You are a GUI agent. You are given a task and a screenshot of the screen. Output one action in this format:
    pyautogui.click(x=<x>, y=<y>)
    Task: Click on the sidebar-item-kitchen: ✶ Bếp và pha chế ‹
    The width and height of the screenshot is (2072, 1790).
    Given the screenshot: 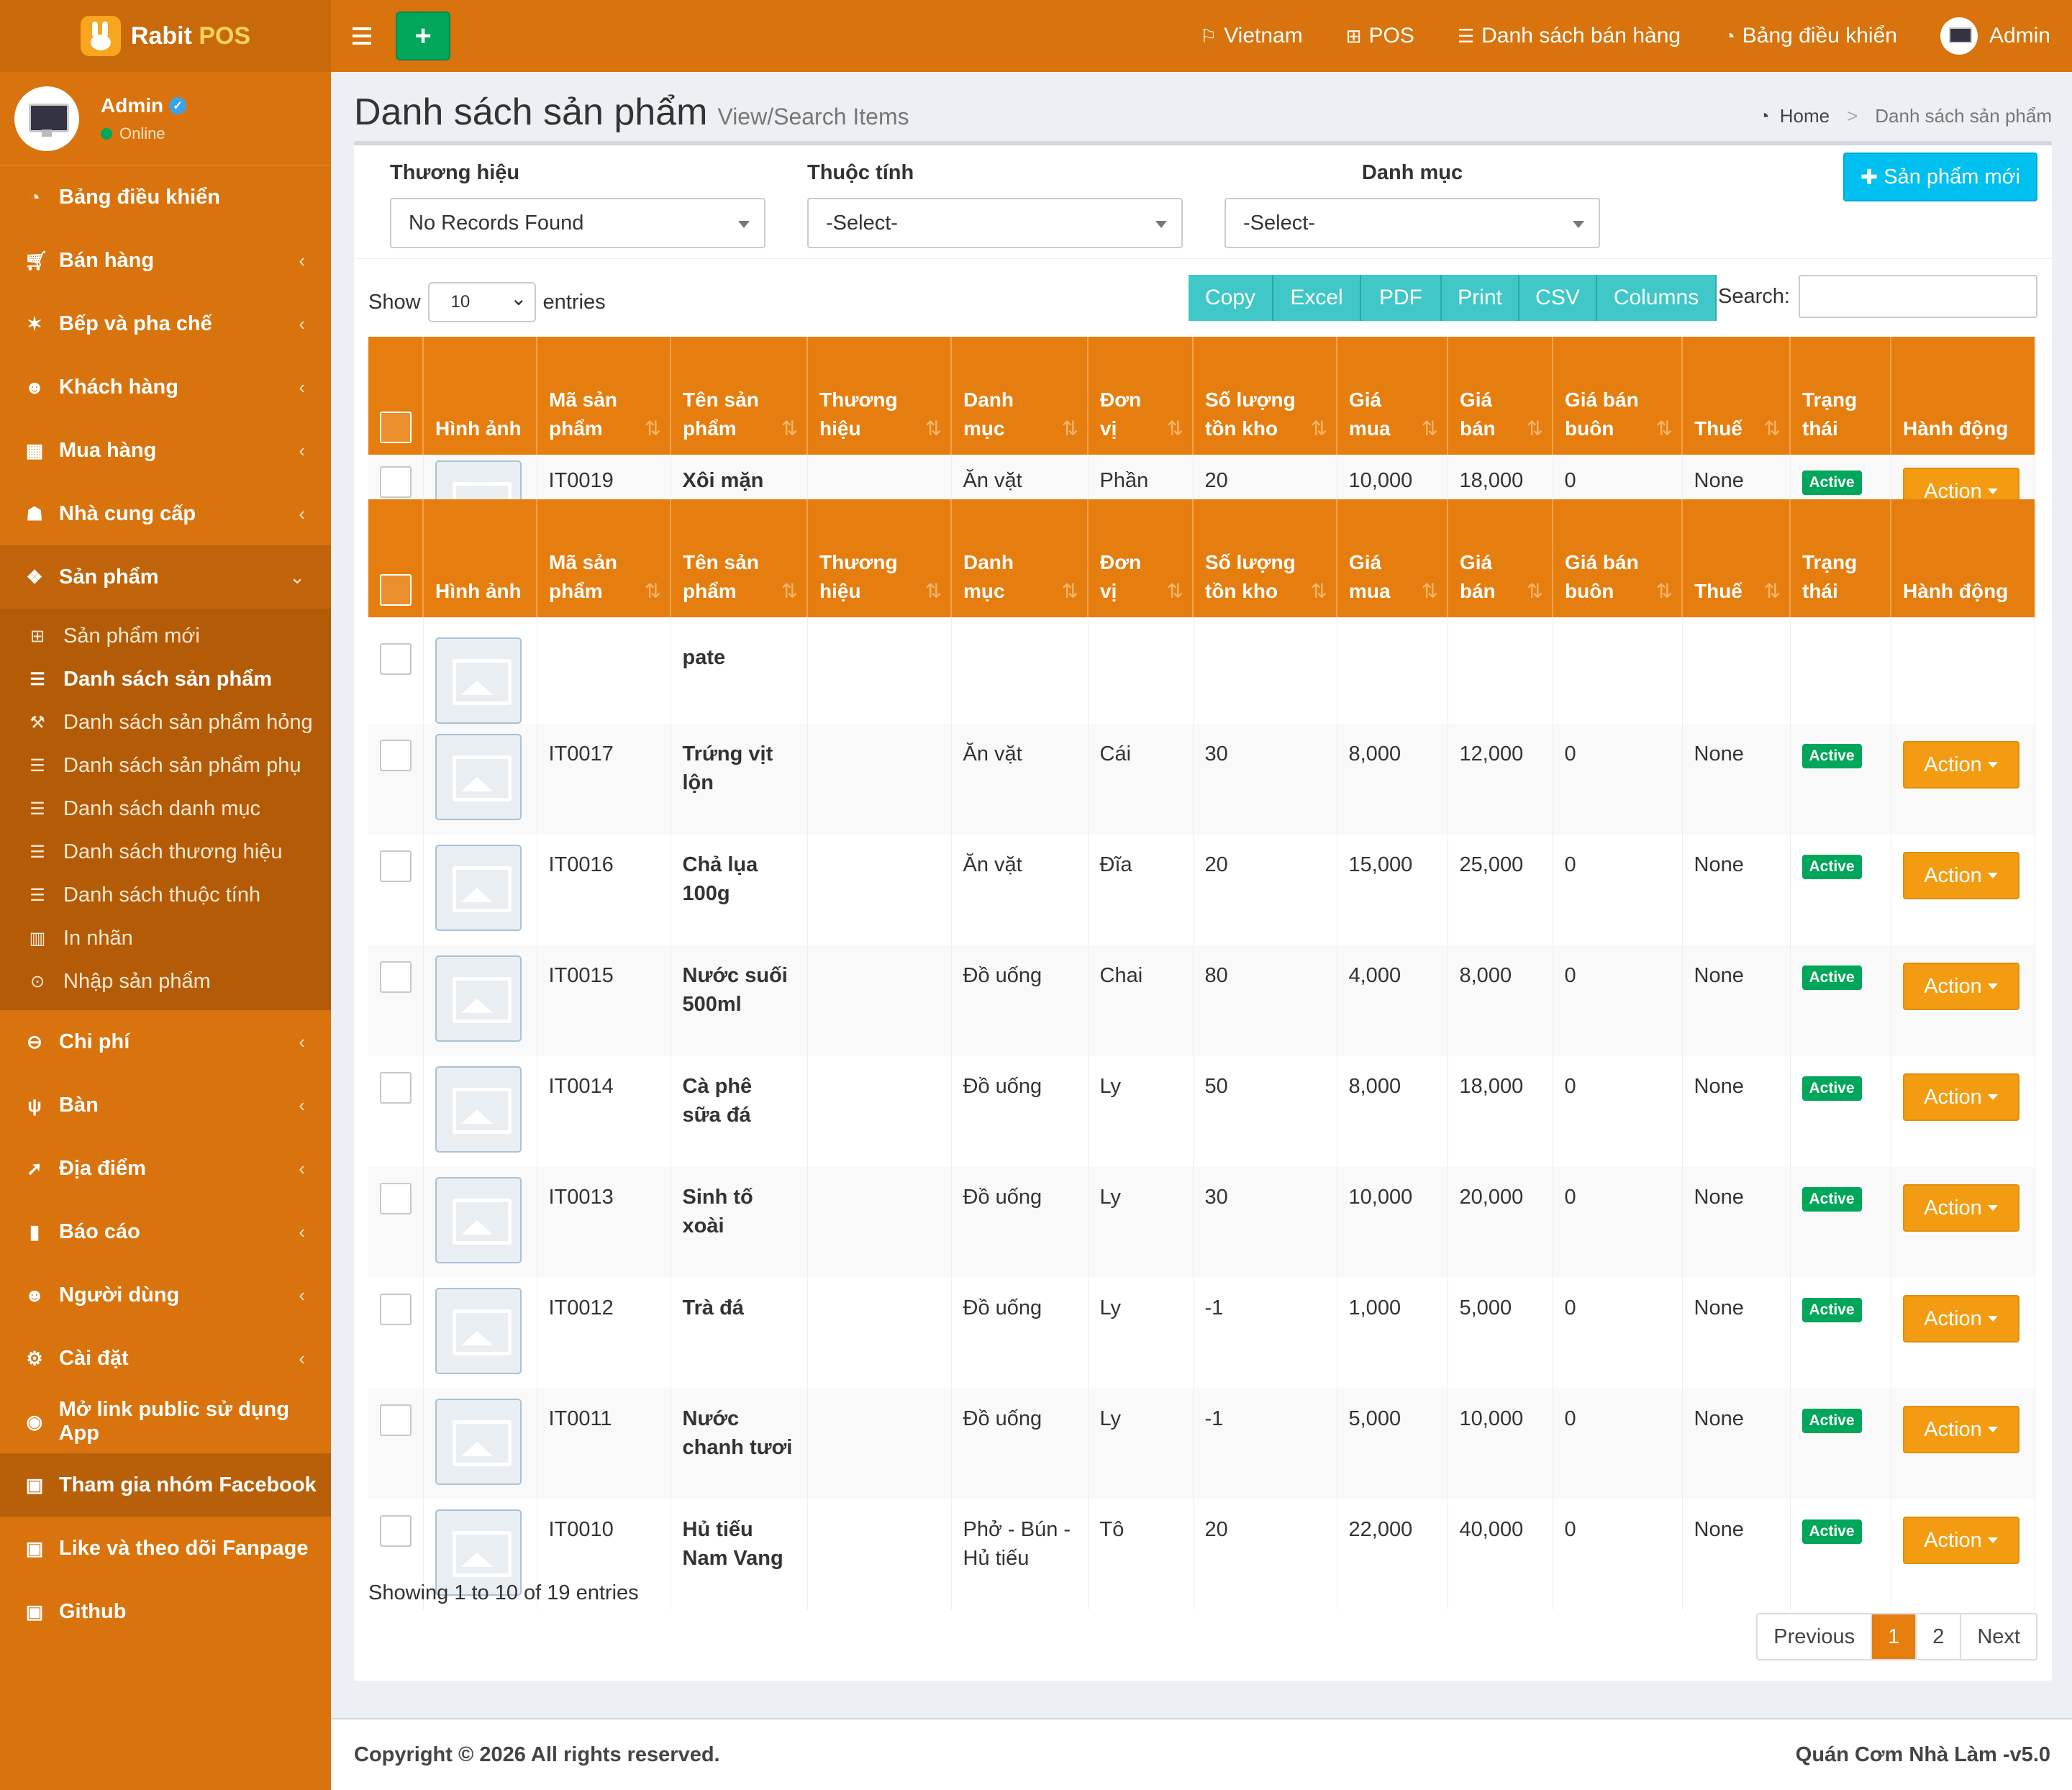 What is the action you would take?
    pyautogui.click(x=165, y=323)
    